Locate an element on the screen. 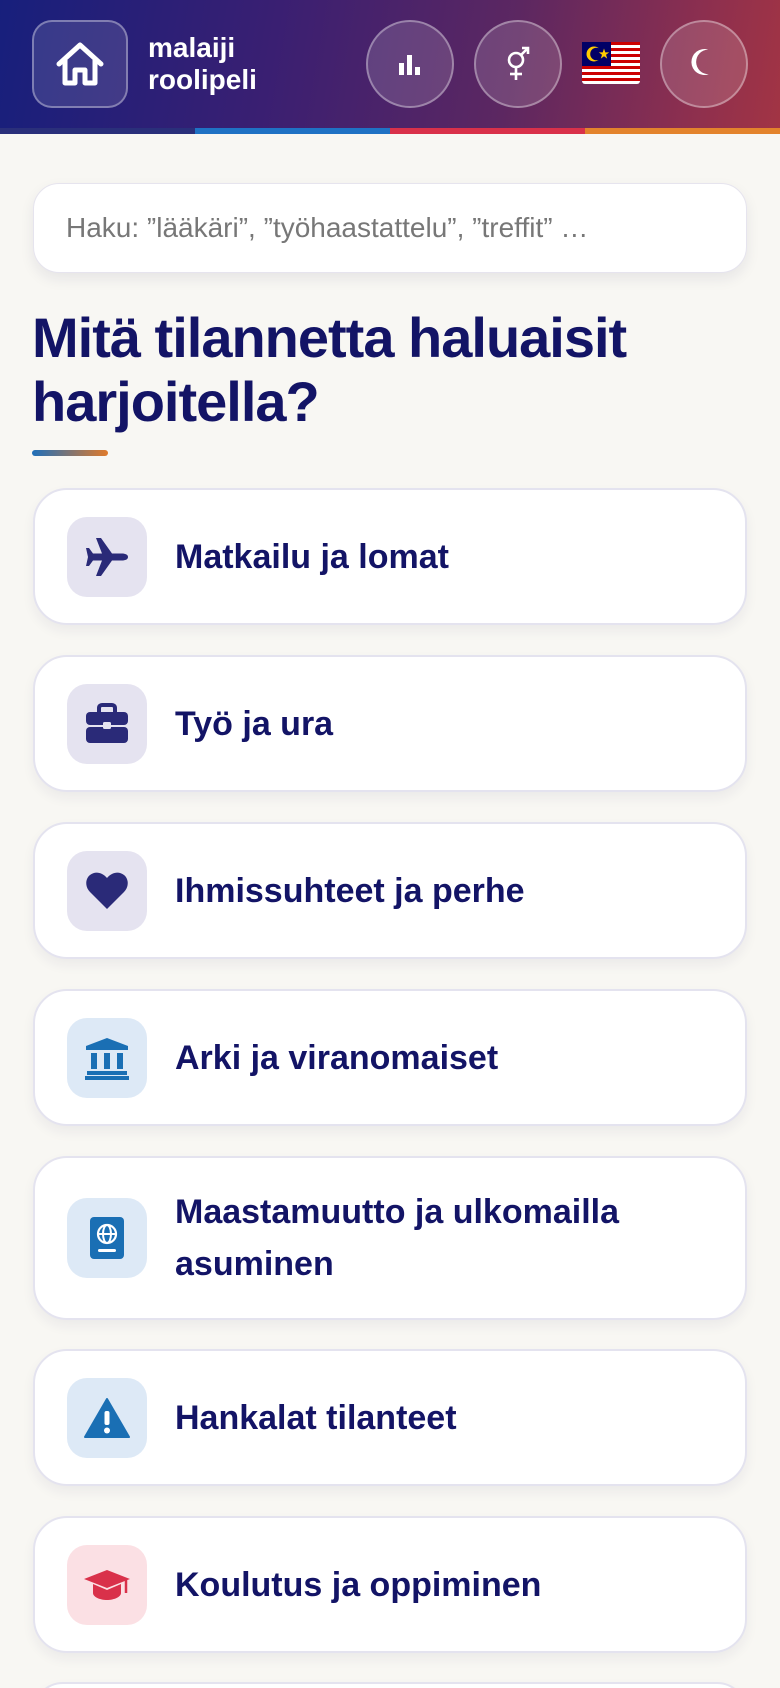 Image resolution: width=780 pixels, height=1688 pixels. category-card-next is located at coordinates (390, 1685).